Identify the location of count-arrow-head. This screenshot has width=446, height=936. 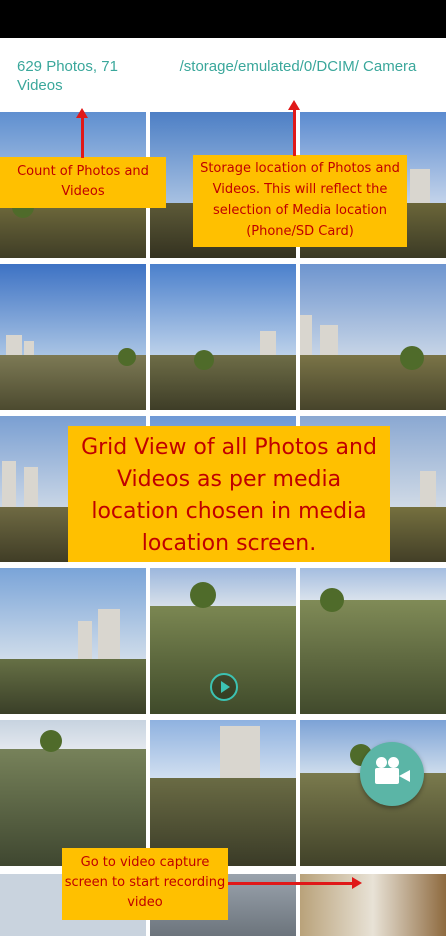
(82, 113).